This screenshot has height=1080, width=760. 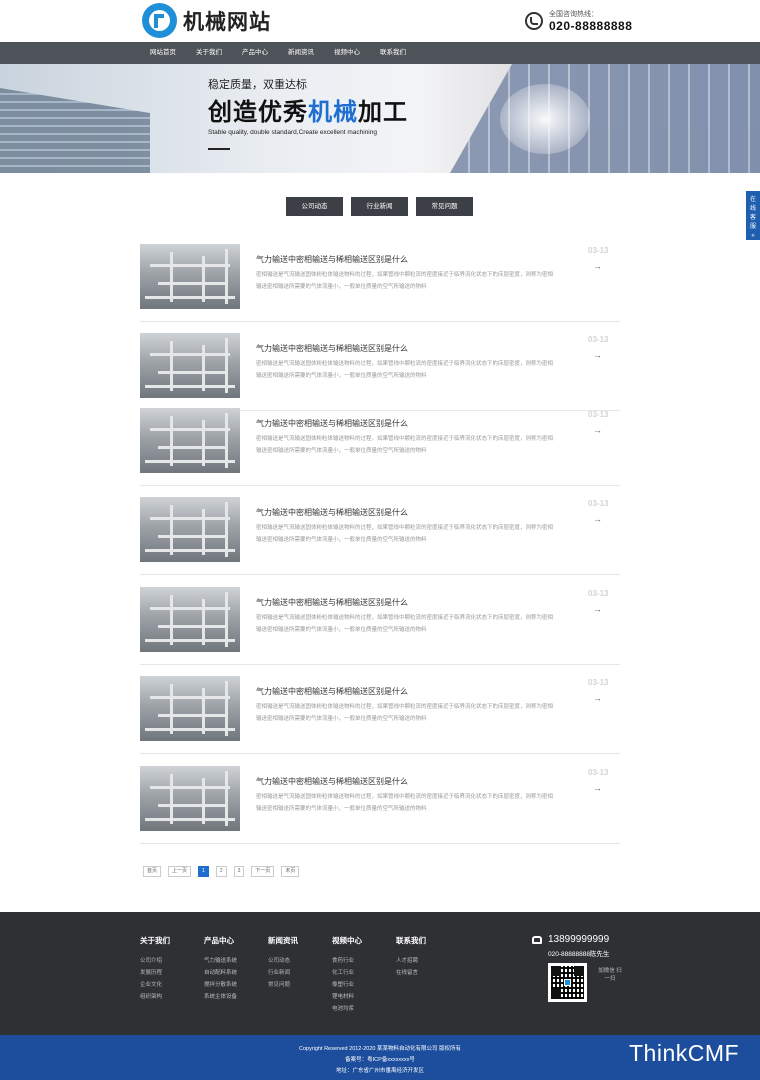 What do you see at coordinates (220, 997) in the screenshot?
I see `footer-link: 系统主体设备` at bounding box center [220, 997].